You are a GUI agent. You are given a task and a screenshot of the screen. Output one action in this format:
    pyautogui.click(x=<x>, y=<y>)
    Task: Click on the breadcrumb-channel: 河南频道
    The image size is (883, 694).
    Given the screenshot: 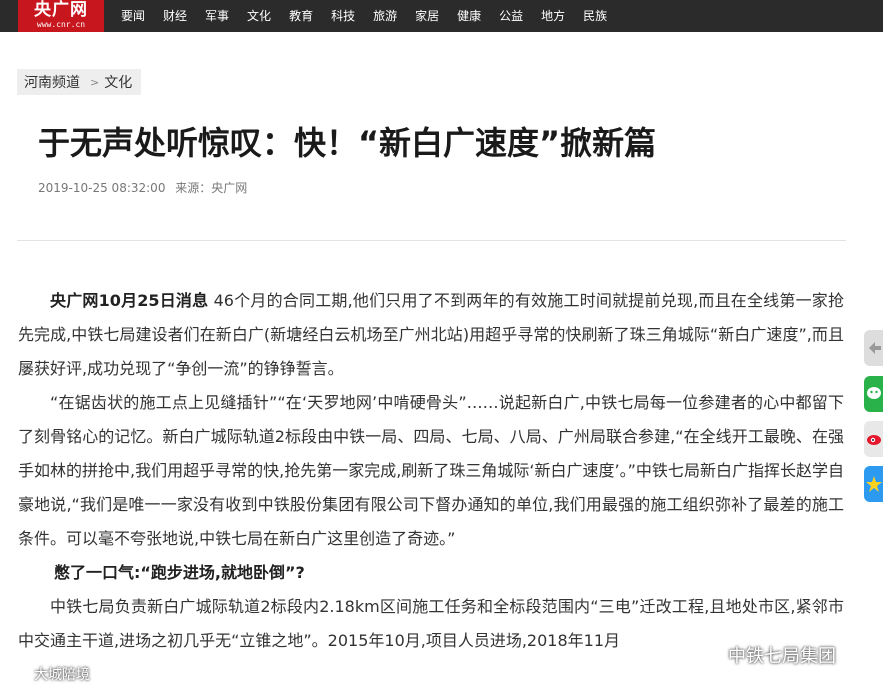 What is the action you would take?
    pyautogui.click(x=52, y=82)
    